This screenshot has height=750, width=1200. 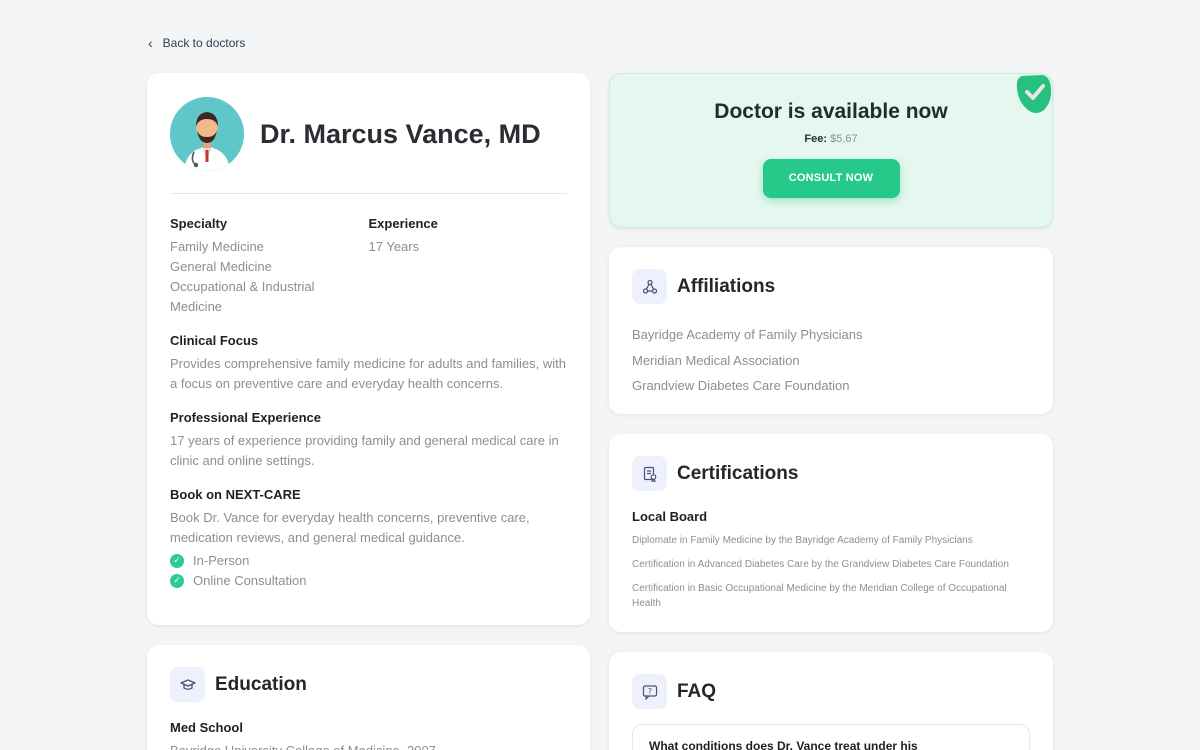 I want to click on network-icon, so click(x=649, y=286).